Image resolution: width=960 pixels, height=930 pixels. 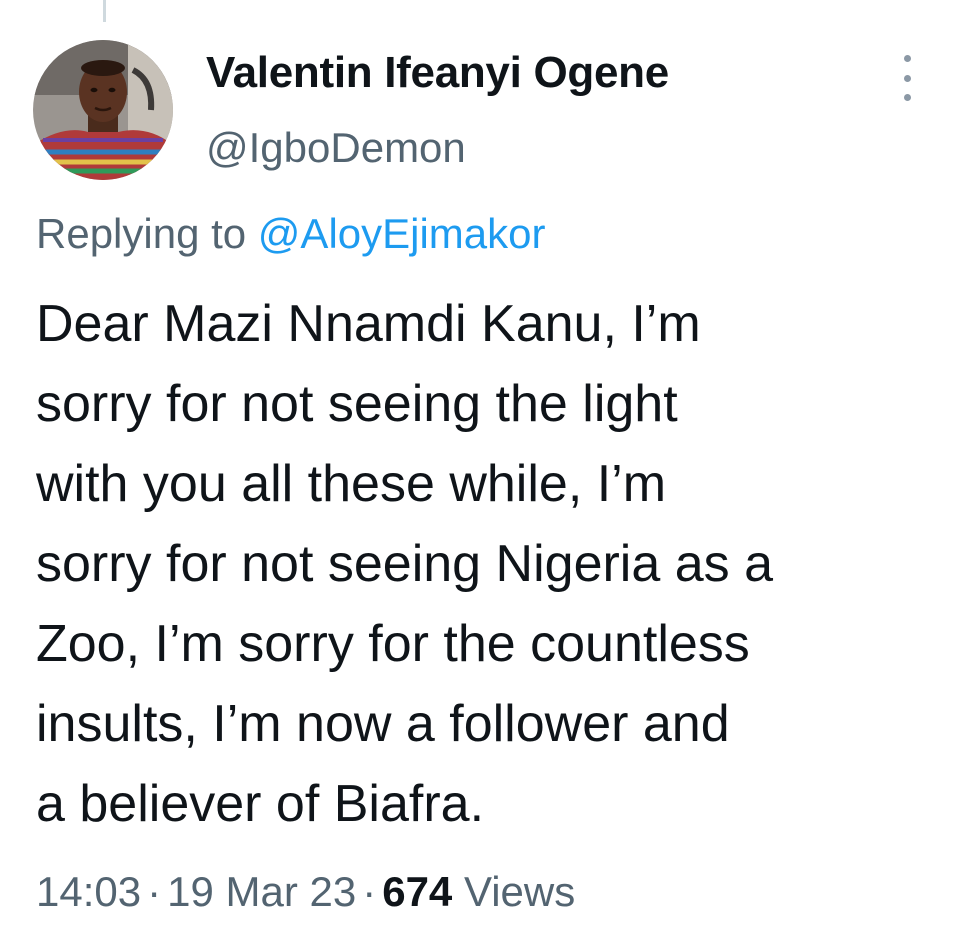 I want to click on tweet-text-line: Zoo, I’m sorry for the countless, so click(x=393, y=644).